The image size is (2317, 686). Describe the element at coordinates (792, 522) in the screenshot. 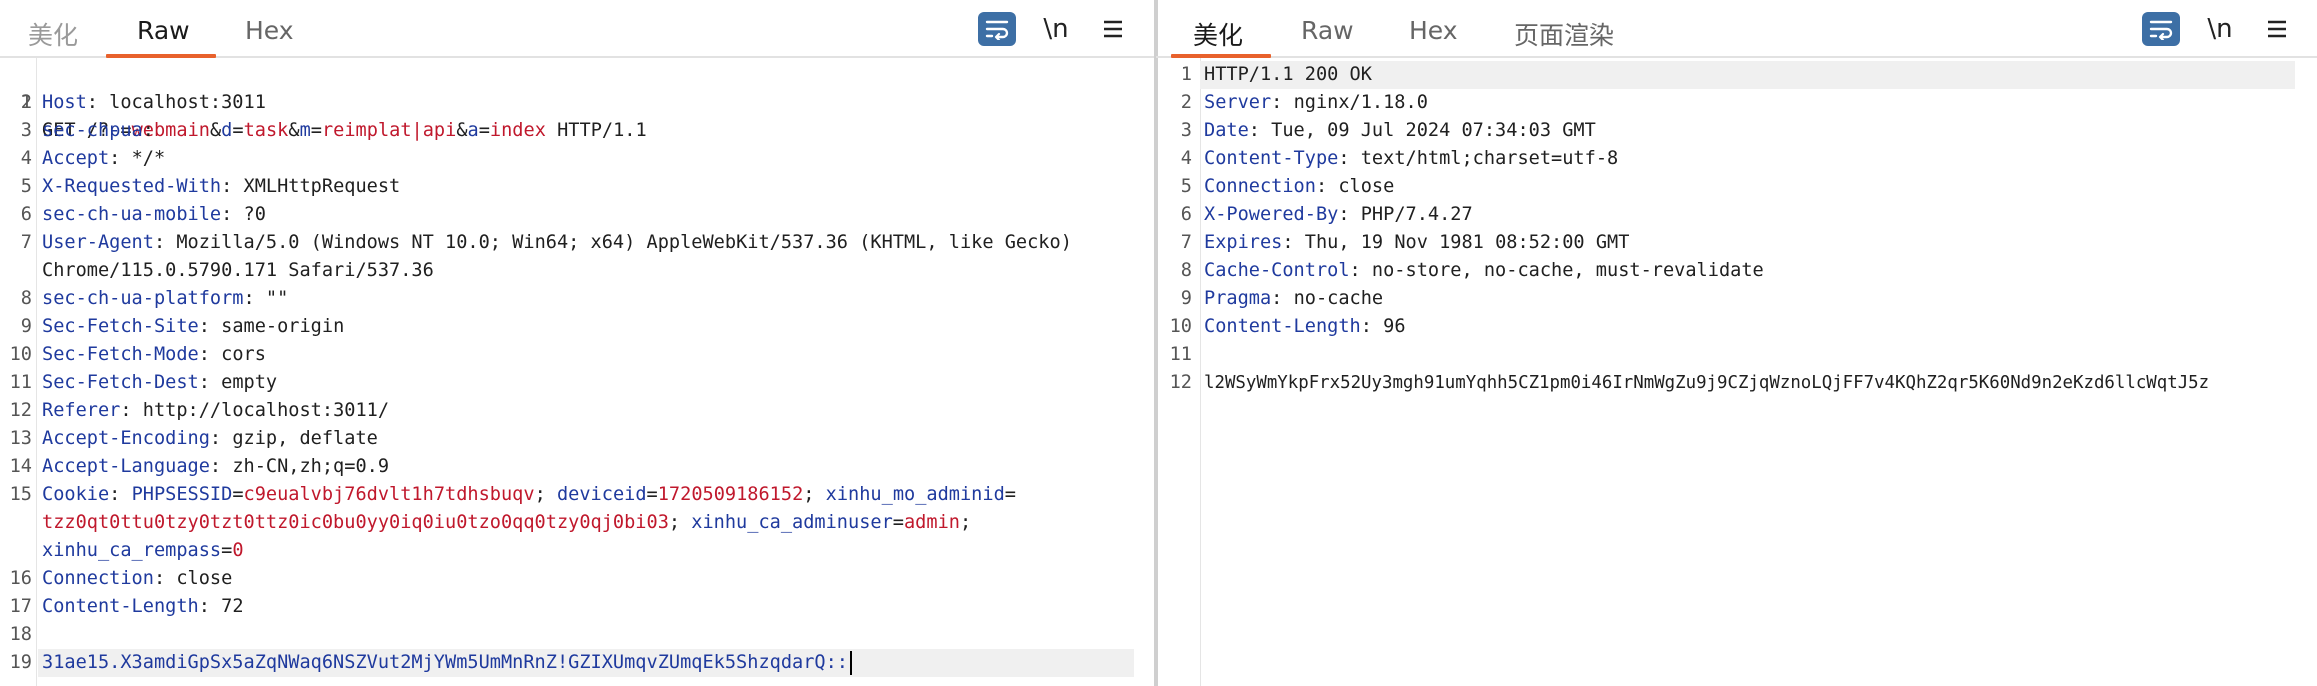

I see `cookie-name: xinhu_ca_adminuser` at that location.